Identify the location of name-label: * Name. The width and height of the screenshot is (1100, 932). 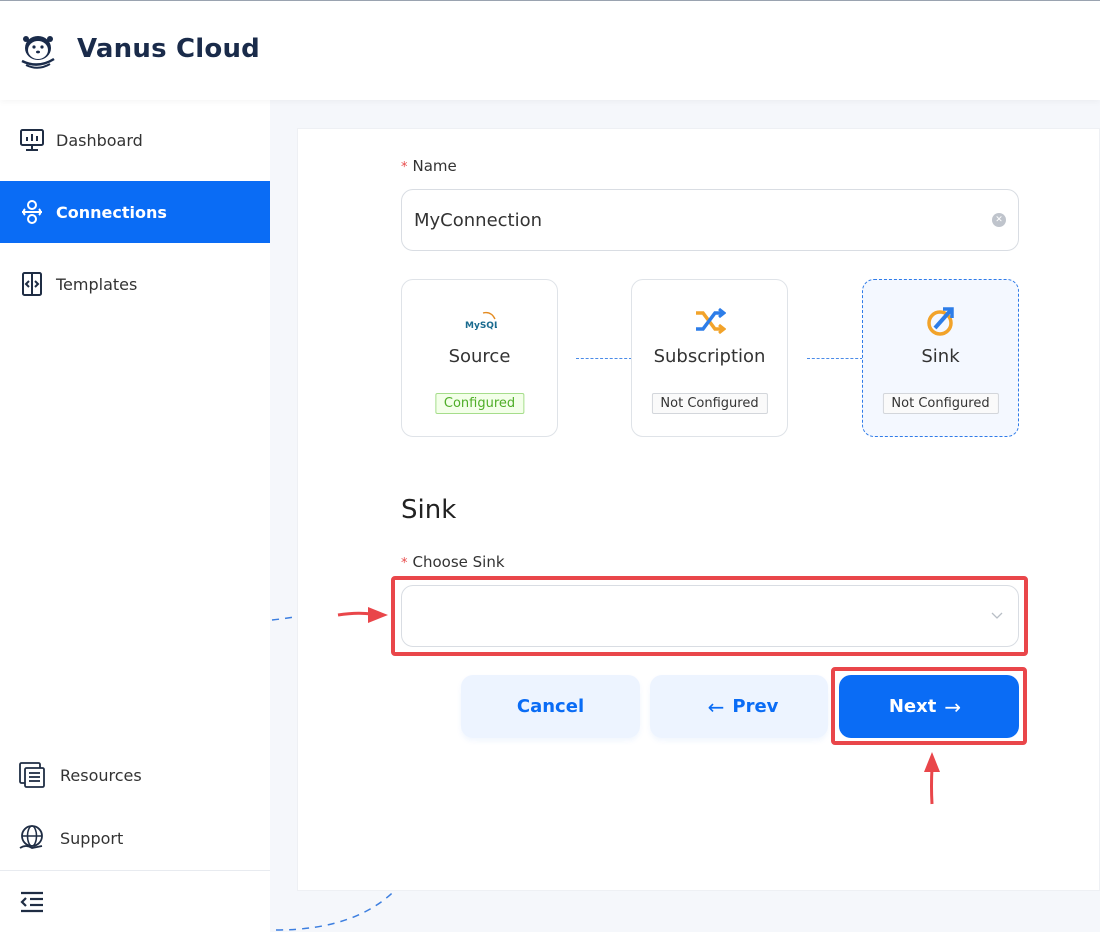
(429, 166).